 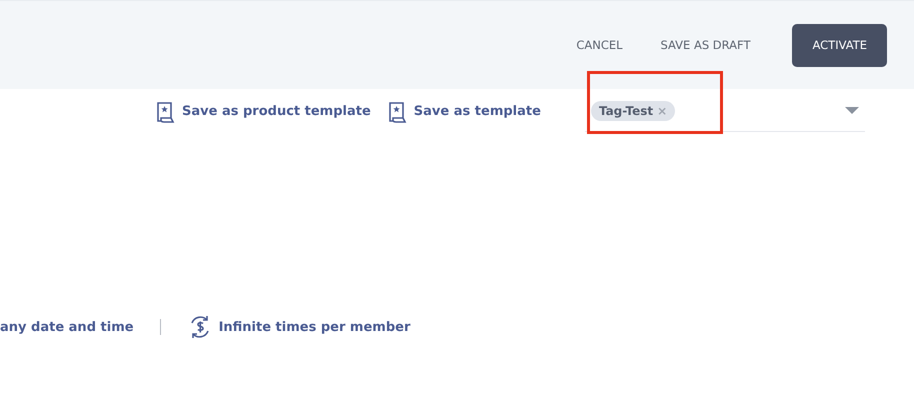 What do you see at coordinates (839, 45) in the screenshot?
I see `activate-button: ACTIVATE` at bounding box center [839, 45].